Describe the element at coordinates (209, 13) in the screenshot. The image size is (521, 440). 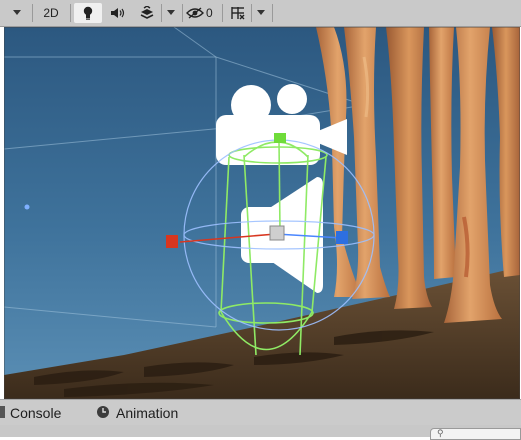
I see `hidden-objects-count: 0` at that location.